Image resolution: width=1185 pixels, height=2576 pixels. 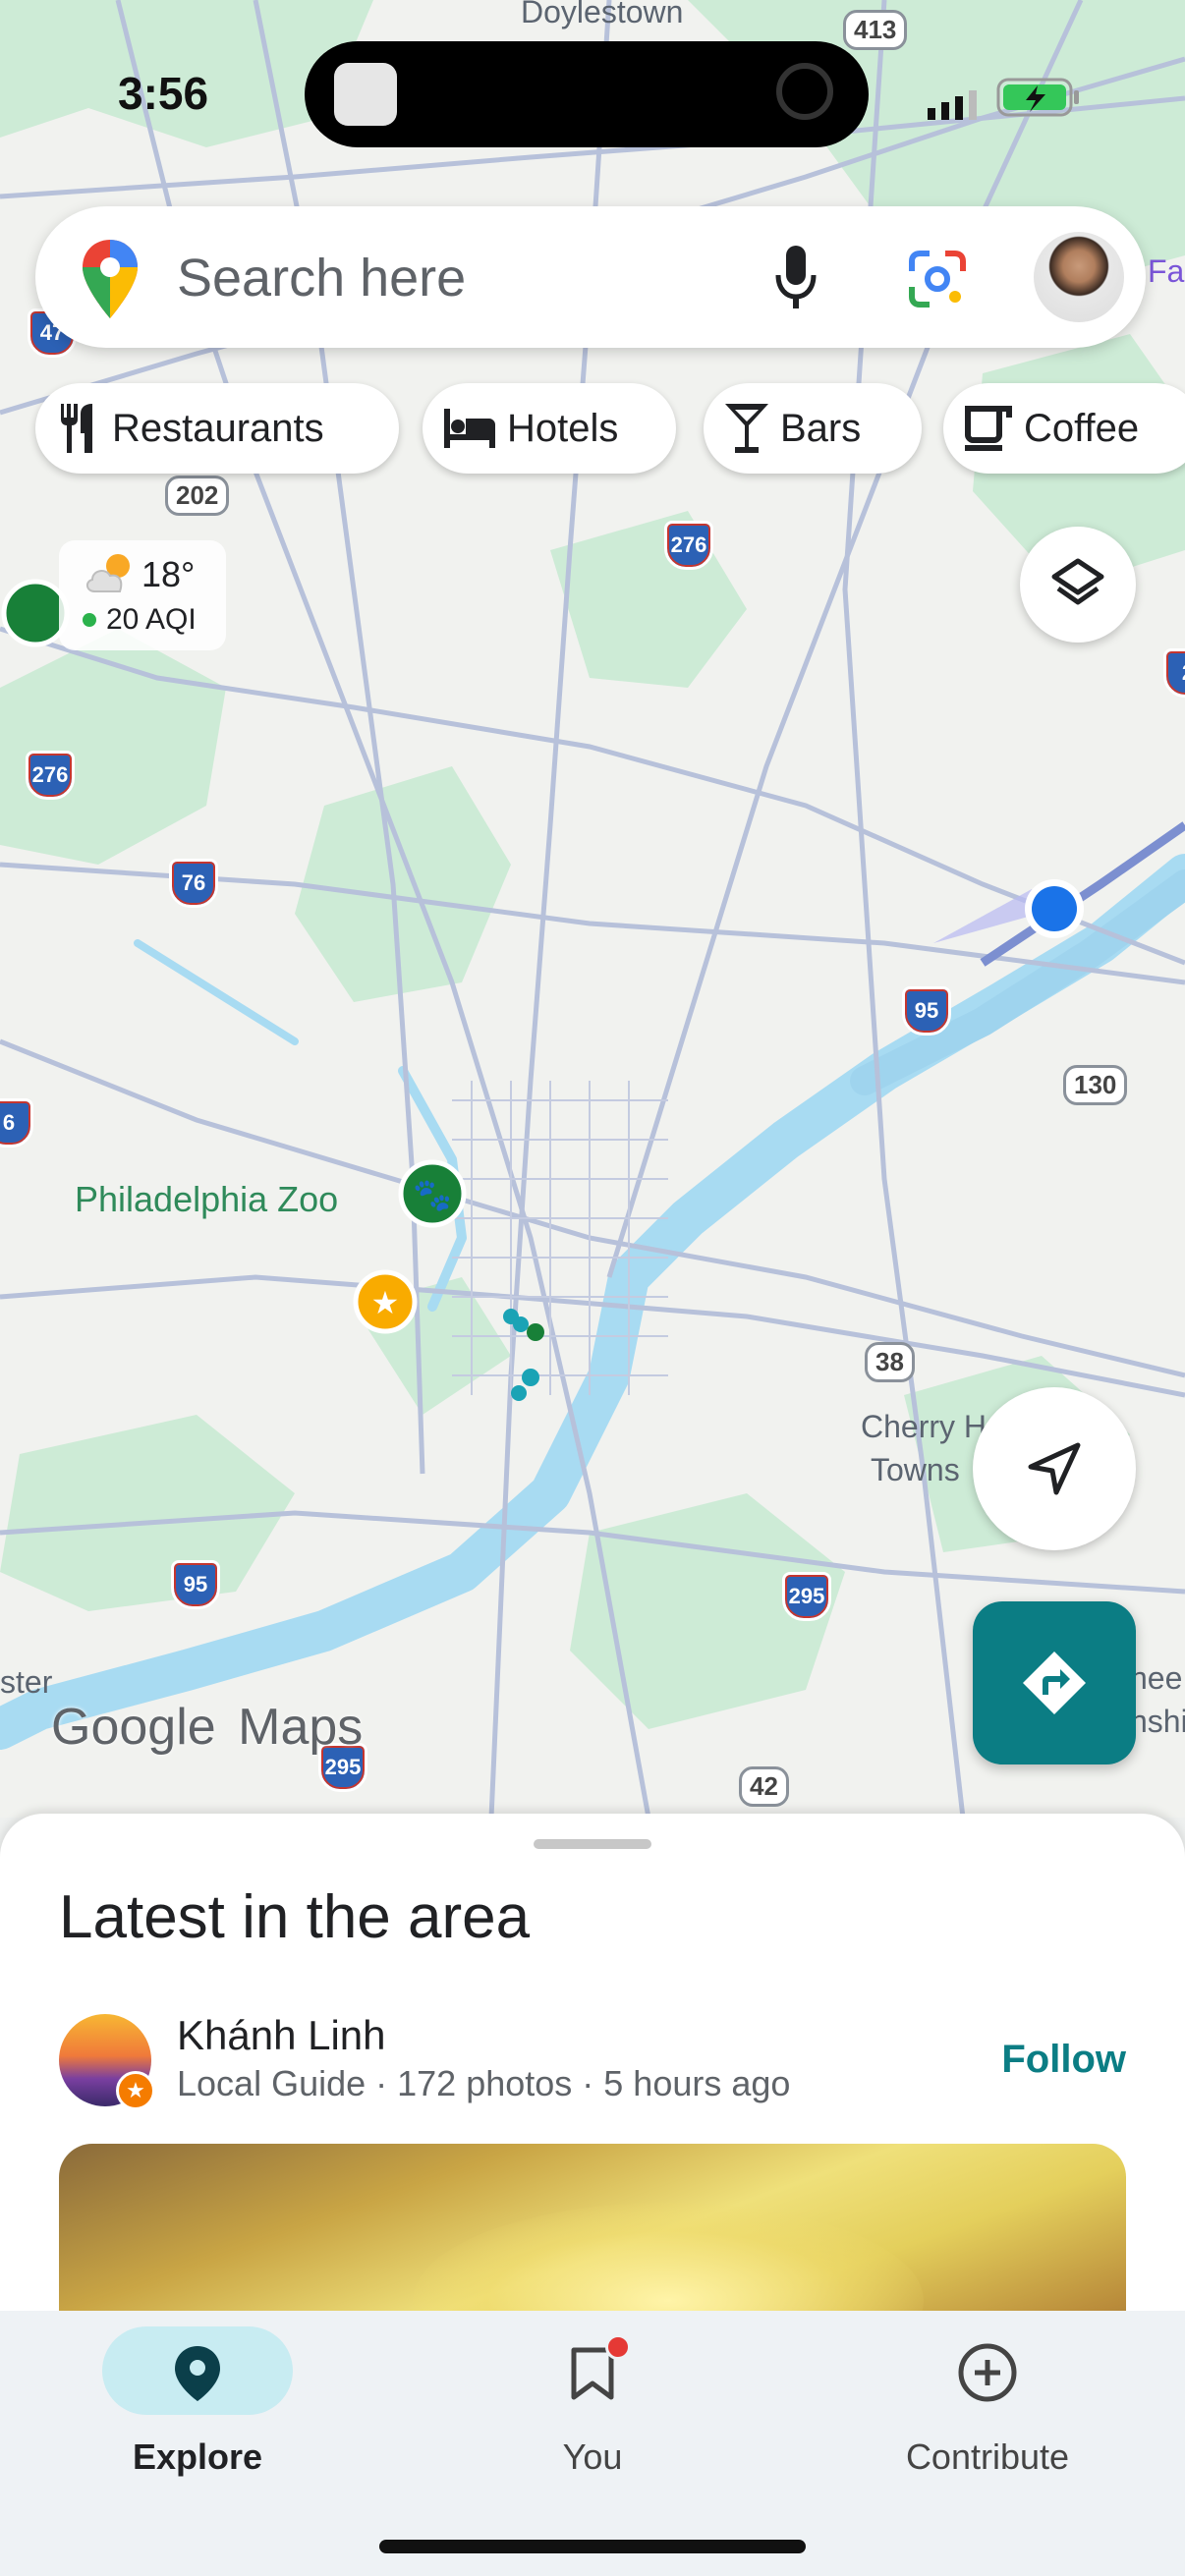 What do you see at coordinates (1096, 1085) in the screenshot?
I see `route-shield-130: 130` at bounding box center [1096, 1085].